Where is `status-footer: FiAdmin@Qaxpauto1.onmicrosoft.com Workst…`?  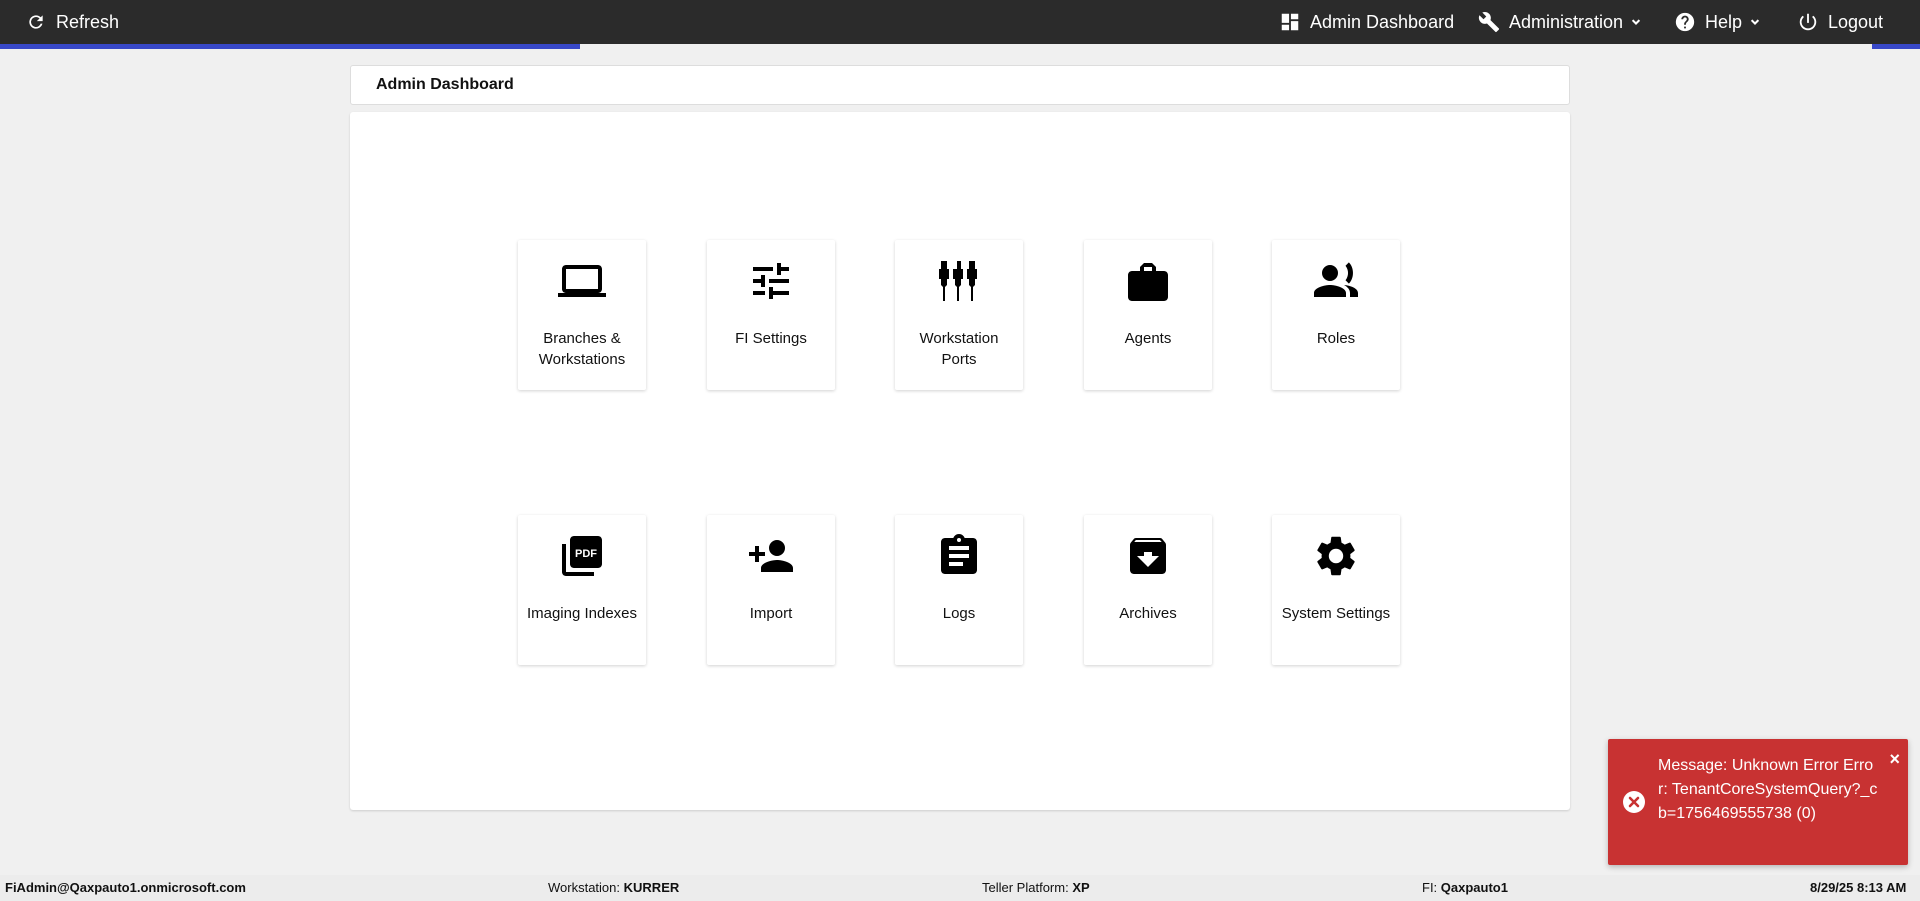
status-footer: FiAdmin@Qaxpauto1.onmicrosoft.com Workst… is located at coordinates (960, 888).